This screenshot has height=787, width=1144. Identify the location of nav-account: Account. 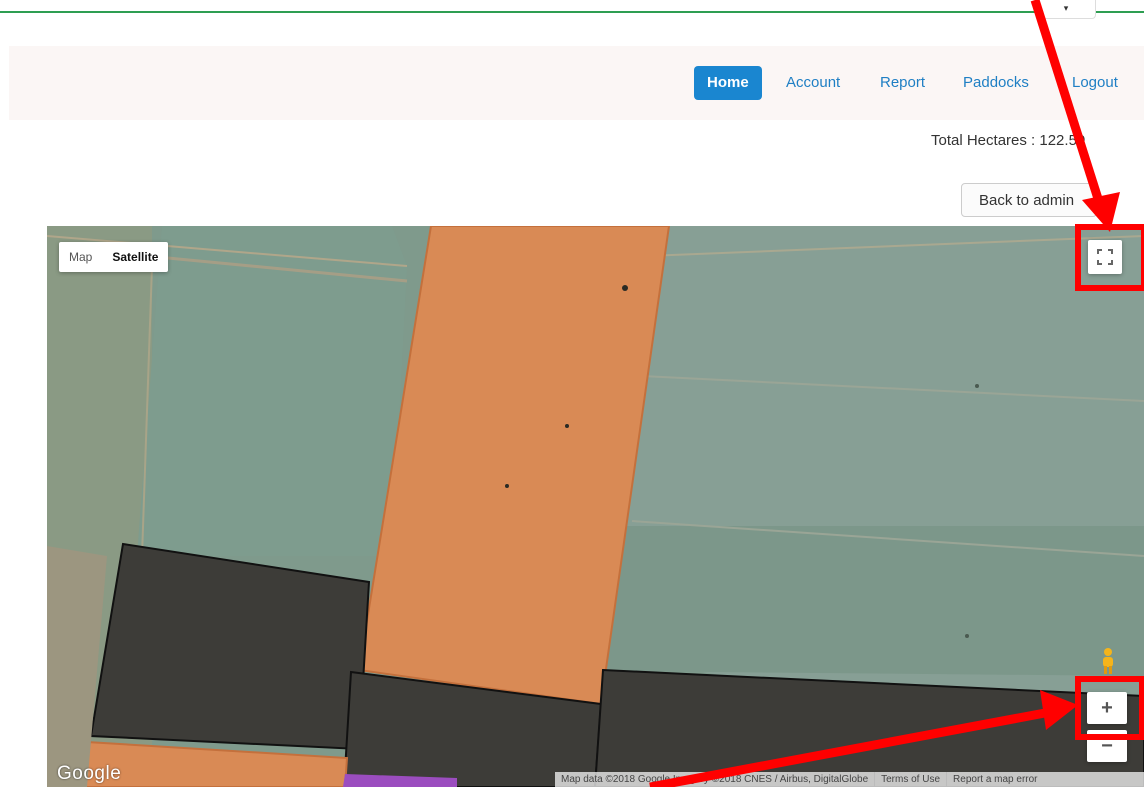
(813, 83).